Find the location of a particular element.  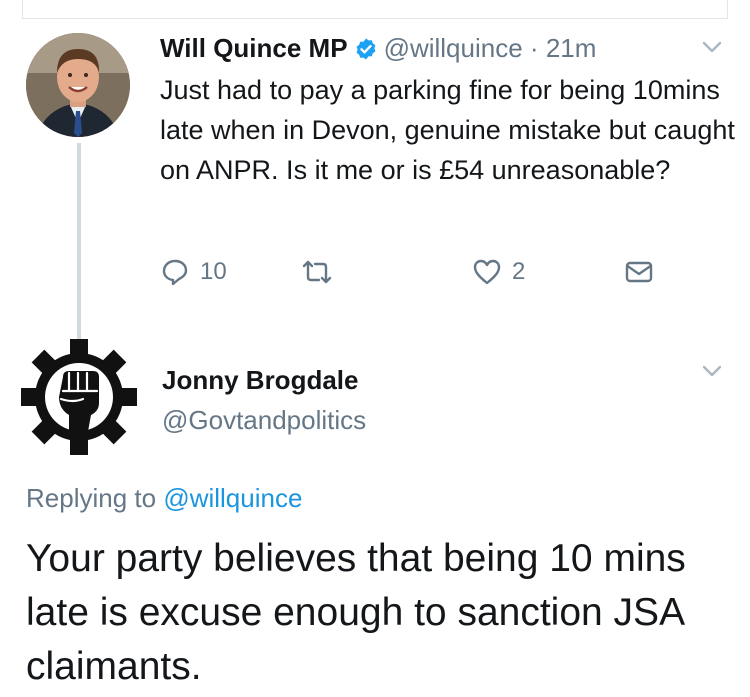

replying-to-line: Replying to @willquince is located at coordinates (164, 498).